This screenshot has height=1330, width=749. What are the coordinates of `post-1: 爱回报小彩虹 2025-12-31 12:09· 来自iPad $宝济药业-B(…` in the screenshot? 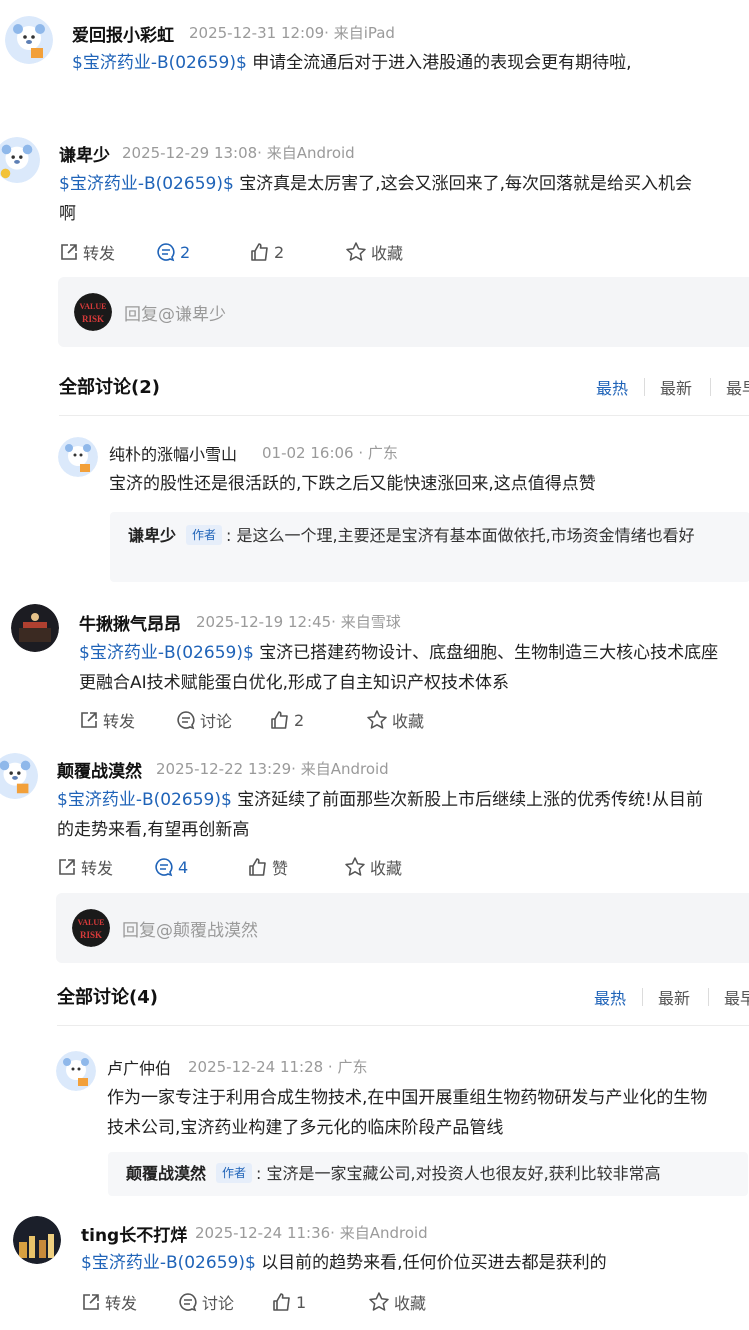 It's located at (374, 55).